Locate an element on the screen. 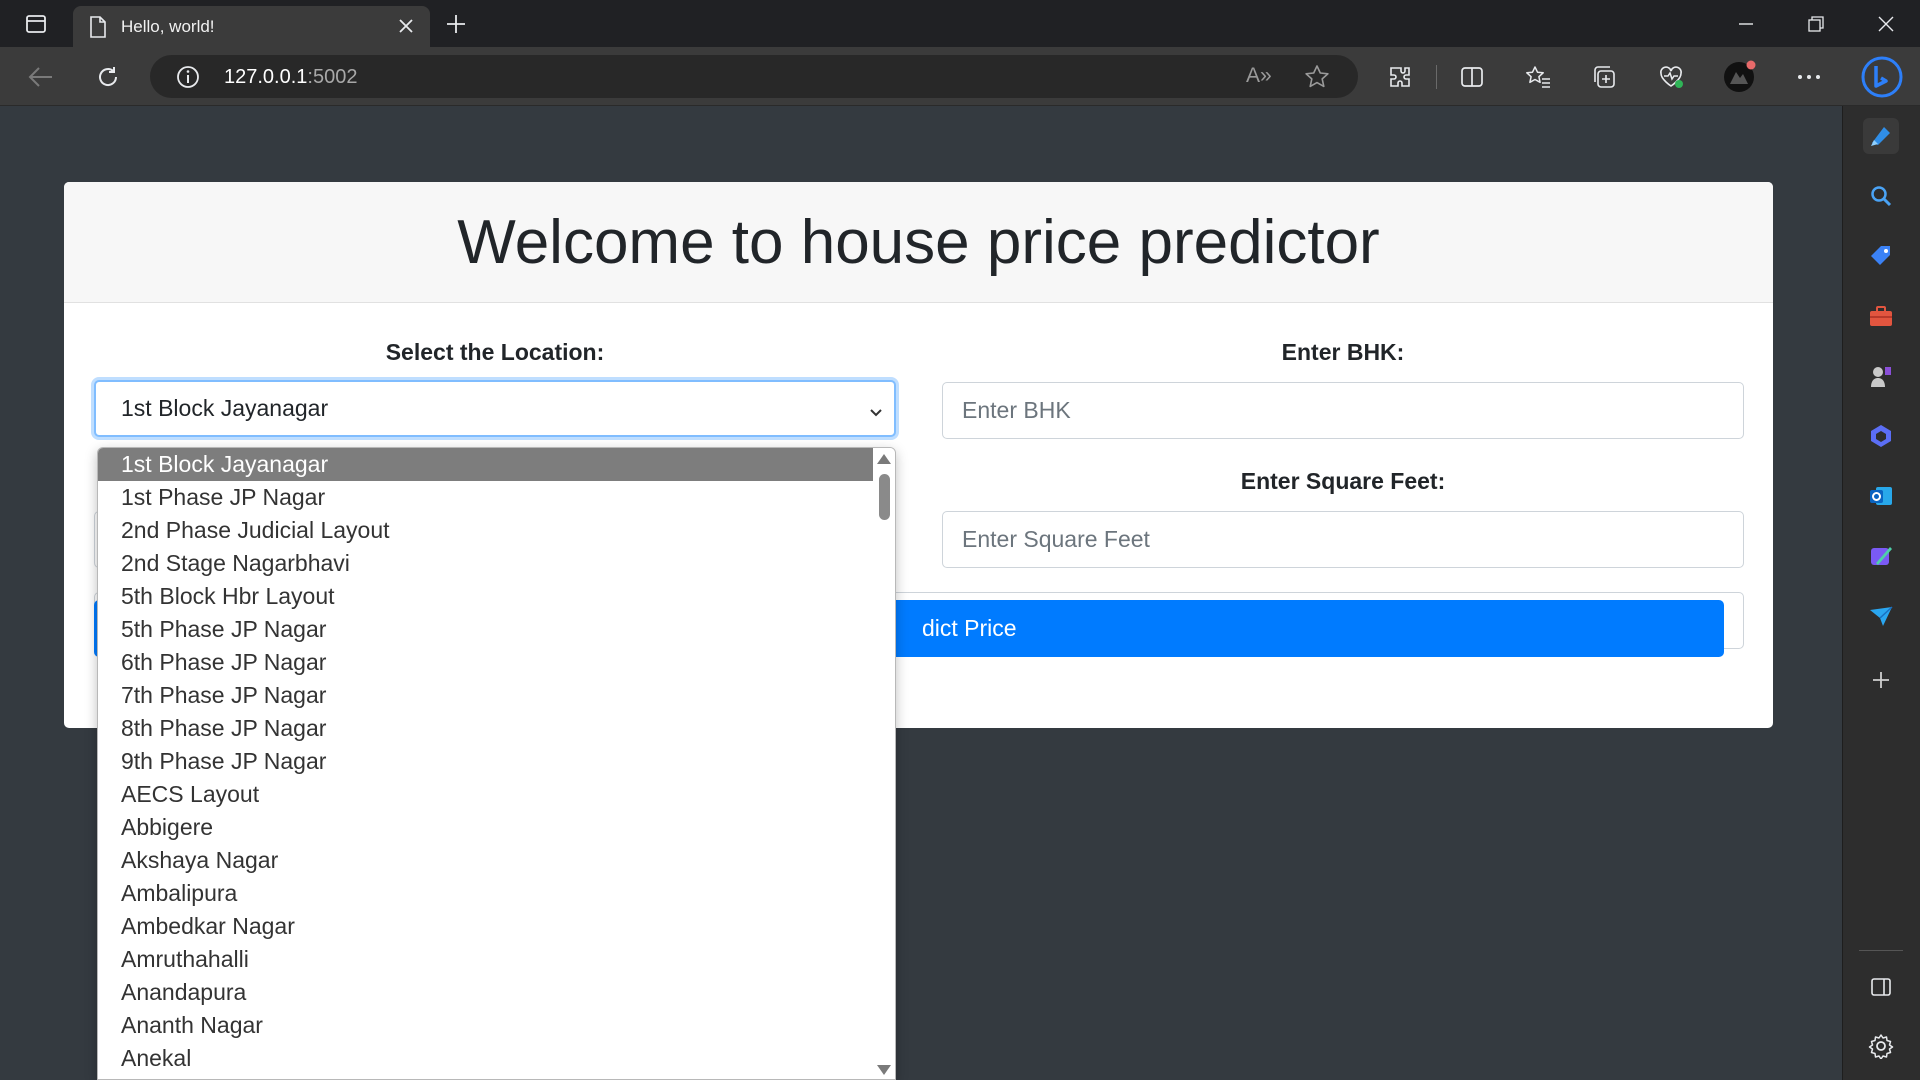 Image resolution: width=1920 pixels, height=1080 pixels. refresh-icon is located at coordinates (108, 77).